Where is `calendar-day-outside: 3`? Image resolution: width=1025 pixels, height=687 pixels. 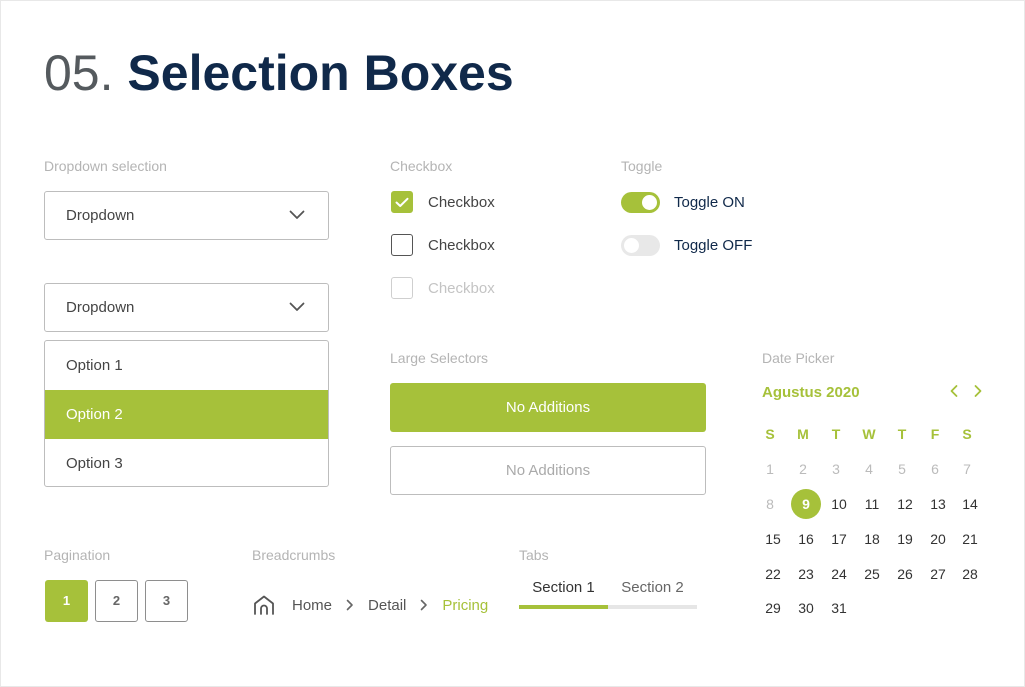
calendar-day-outside: 3 is located at coordinates (836, 469).